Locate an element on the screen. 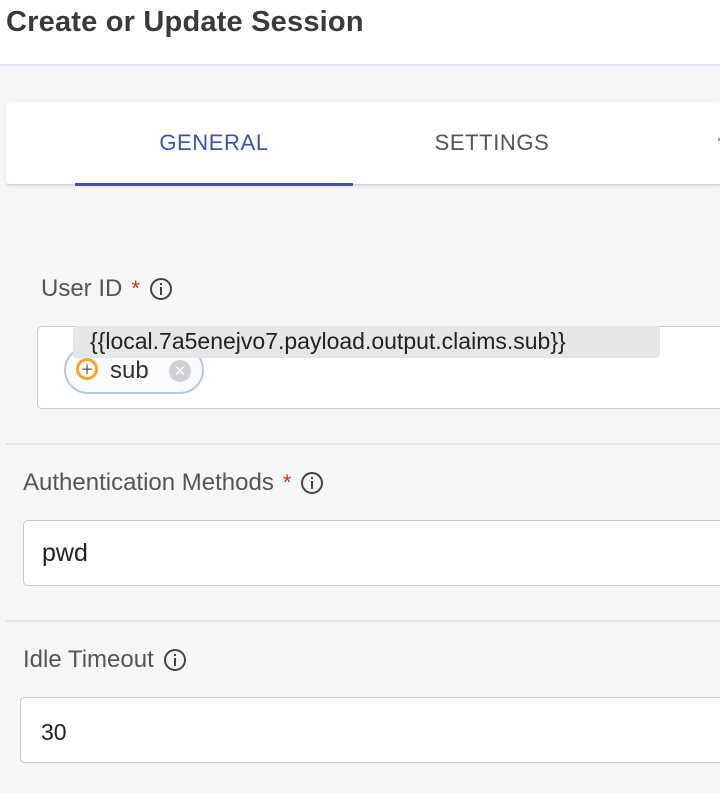 This screenshot has width=720, height=793. idle-timeout-label-text: Idle Timeout is located at coordinates (88, 659).